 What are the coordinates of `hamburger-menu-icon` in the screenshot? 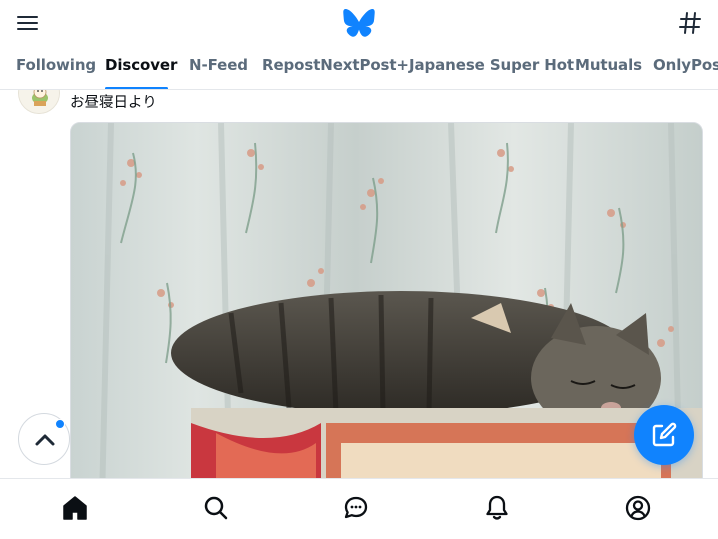 It's located at (28, 23).